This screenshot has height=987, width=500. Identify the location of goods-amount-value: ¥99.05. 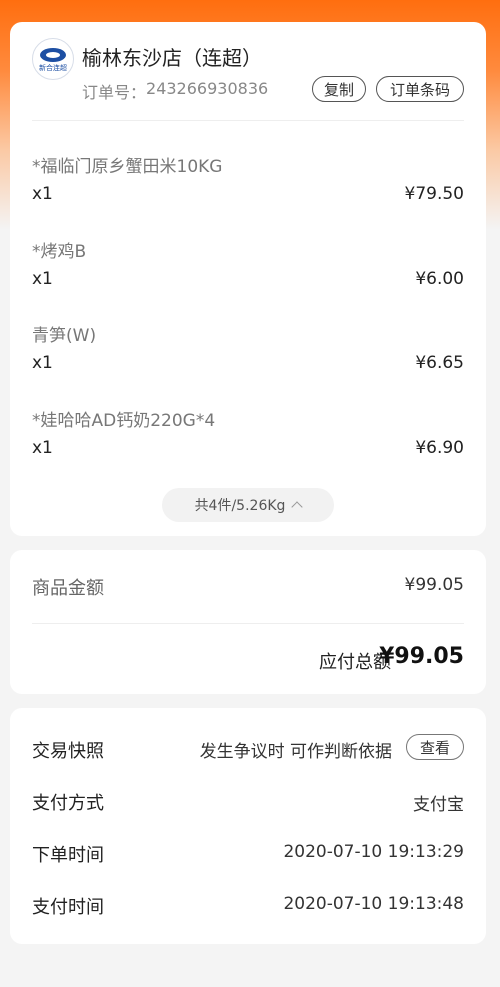
(434, 585).